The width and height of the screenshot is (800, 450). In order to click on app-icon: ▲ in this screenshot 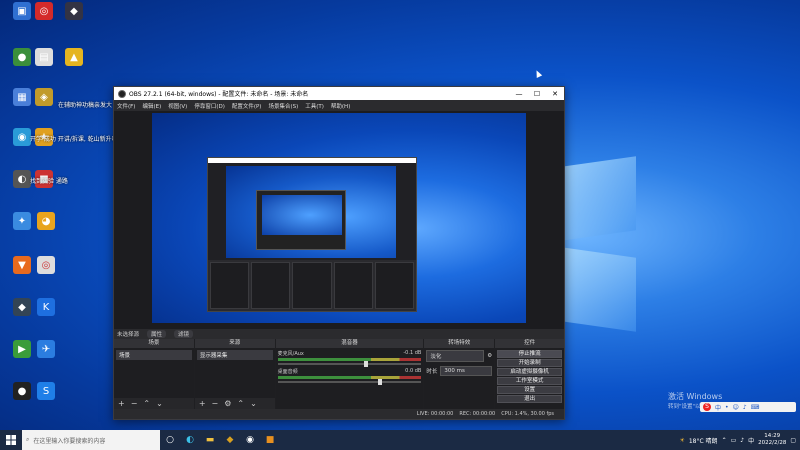, I will do `click(74, 57)`.